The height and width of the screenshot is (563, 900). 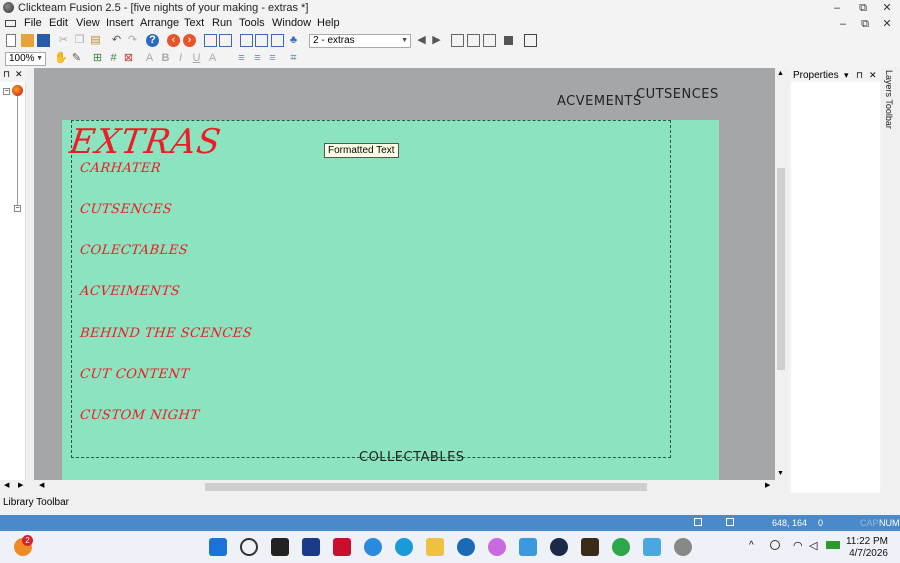 I want to click on clock-time: 11:22 PM, so click(x=867, y=541).